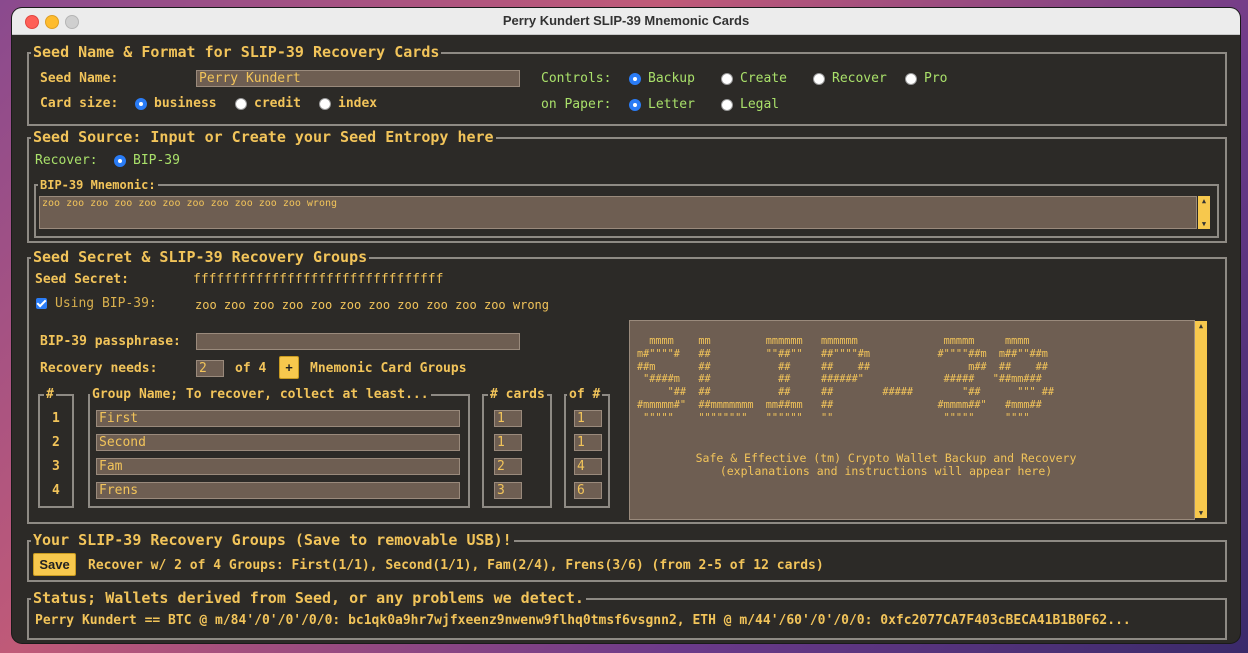  Describe the element at coordinates (819, 79) in the screenshot. I see `controls-recover-radio` at that location.